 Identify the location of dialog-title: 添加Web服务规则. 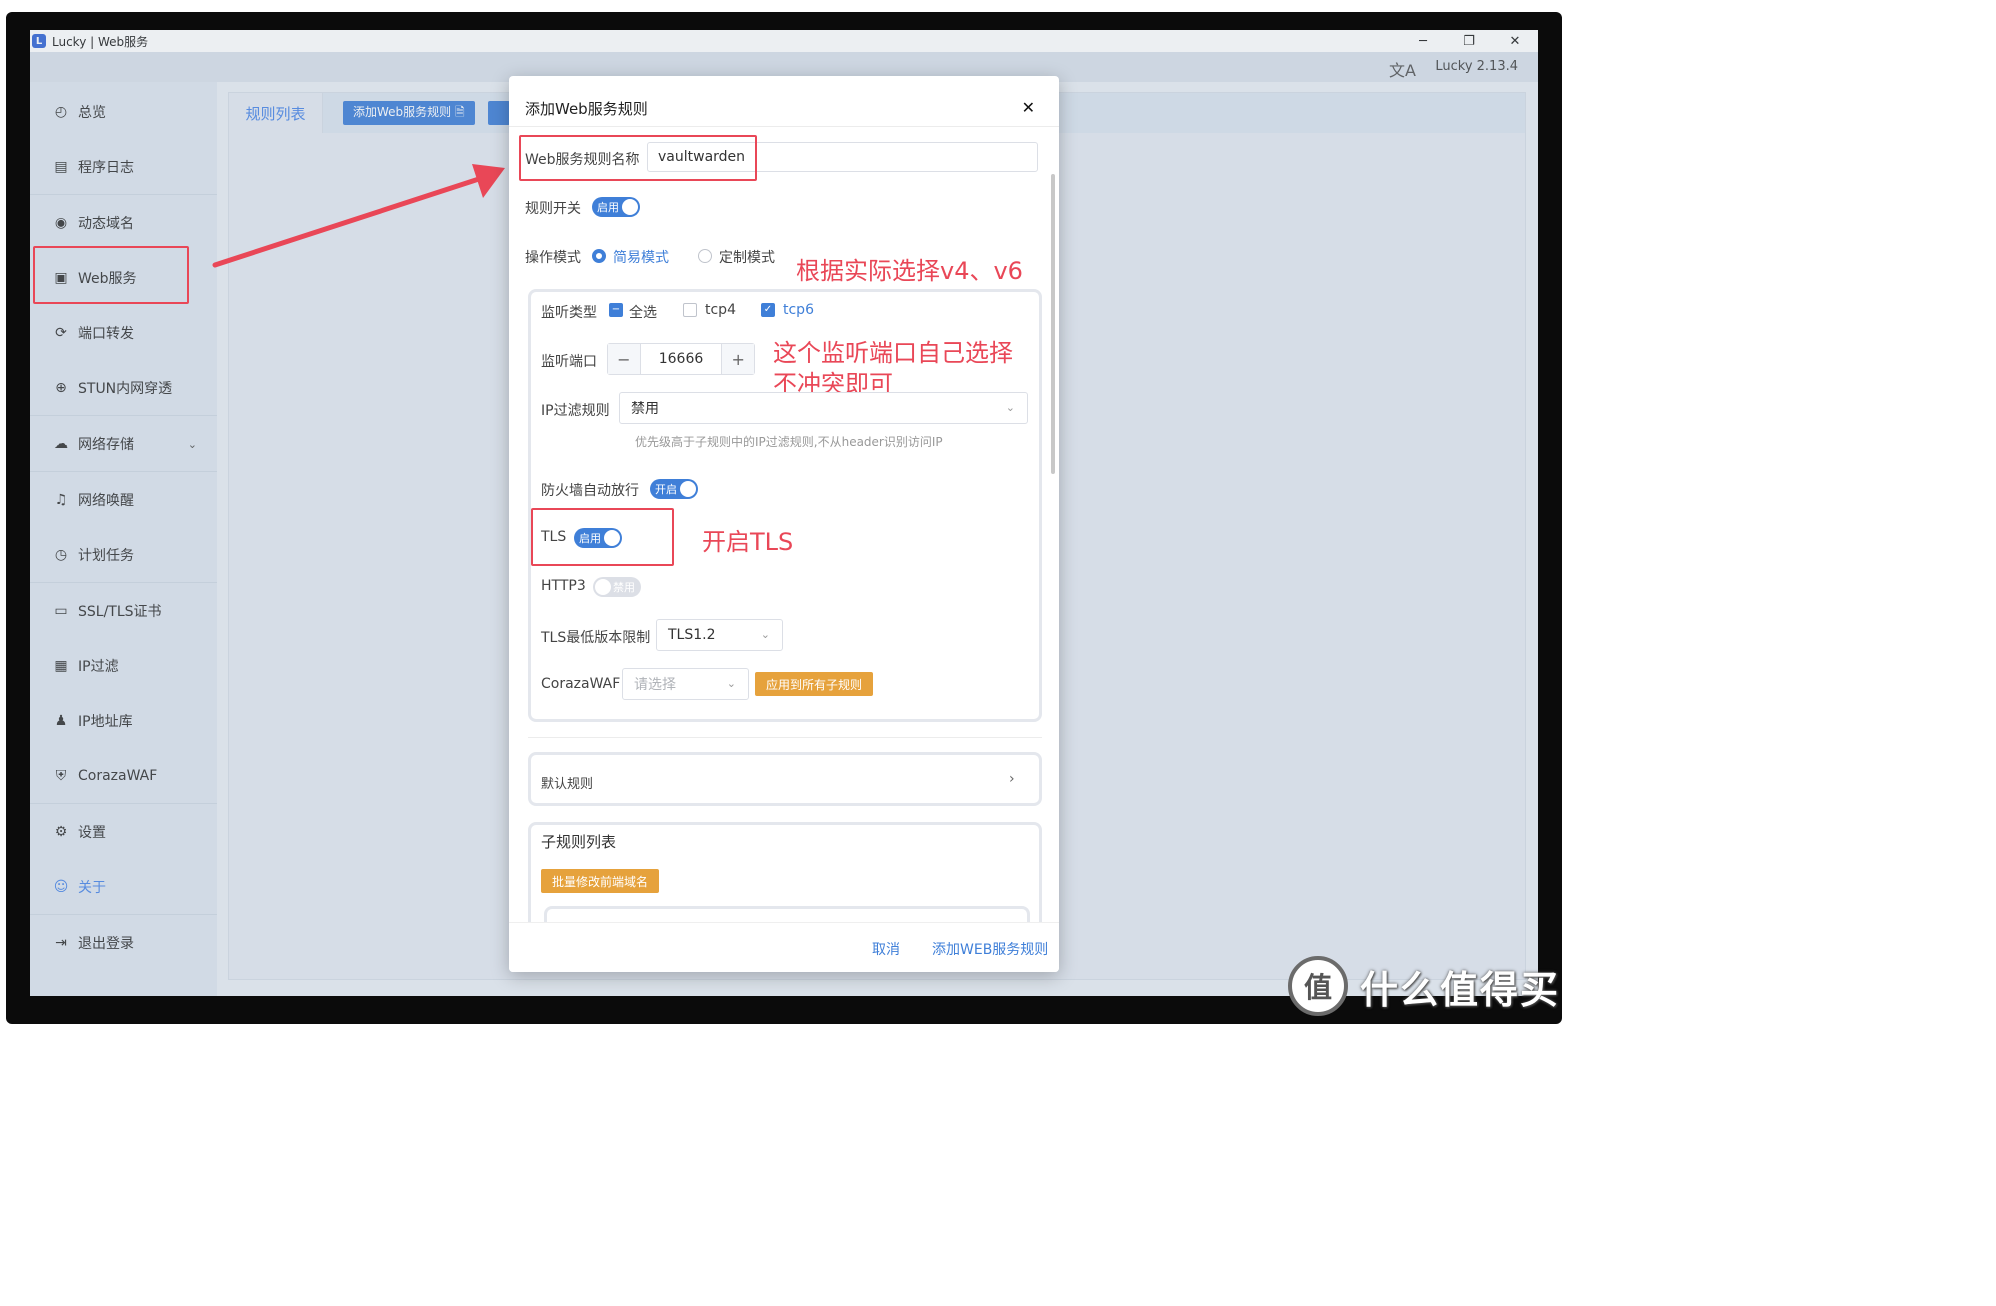
(586, 109).